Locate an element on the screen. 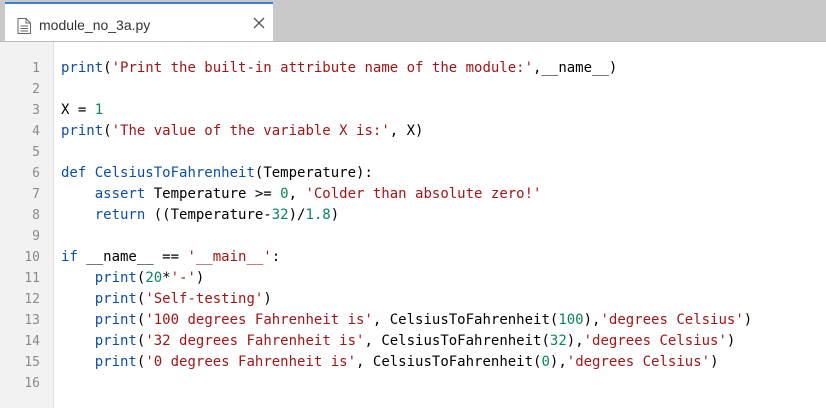 This screenshot has width=826, height=408. line-number: 10 is located at coordinates (32, 257).